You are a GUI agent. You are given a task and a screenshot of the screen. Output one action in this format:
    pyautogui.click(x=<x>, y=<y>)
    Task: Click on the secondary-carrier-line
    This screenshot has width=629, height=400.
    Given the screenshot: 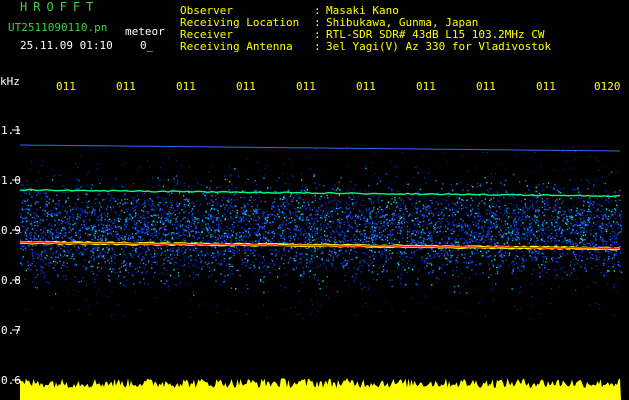 What is the action you would take?
    pyautogui.click(x=320, y=193)
    